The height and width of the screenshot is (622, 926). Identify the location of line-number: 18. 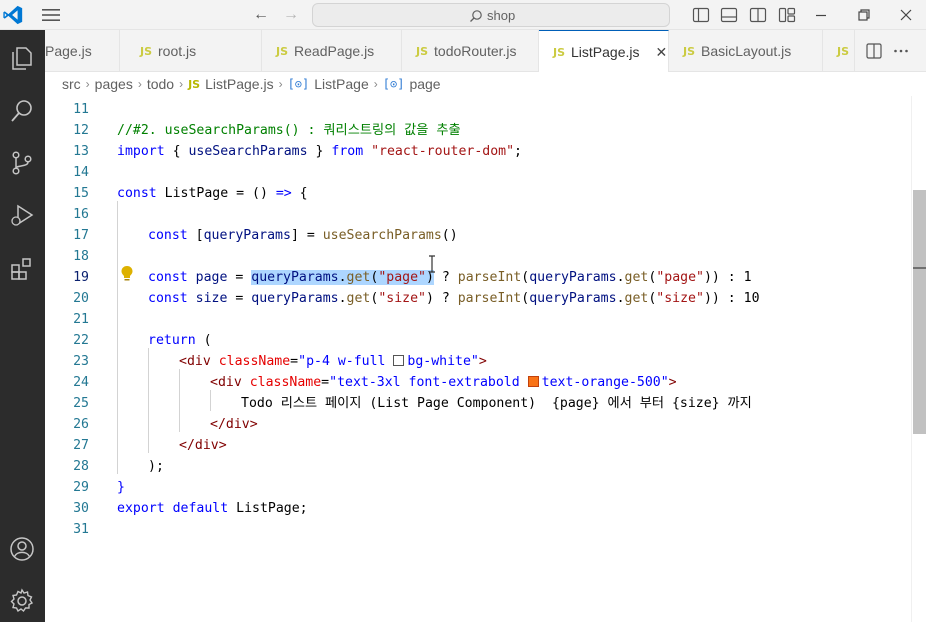
(81, 256).